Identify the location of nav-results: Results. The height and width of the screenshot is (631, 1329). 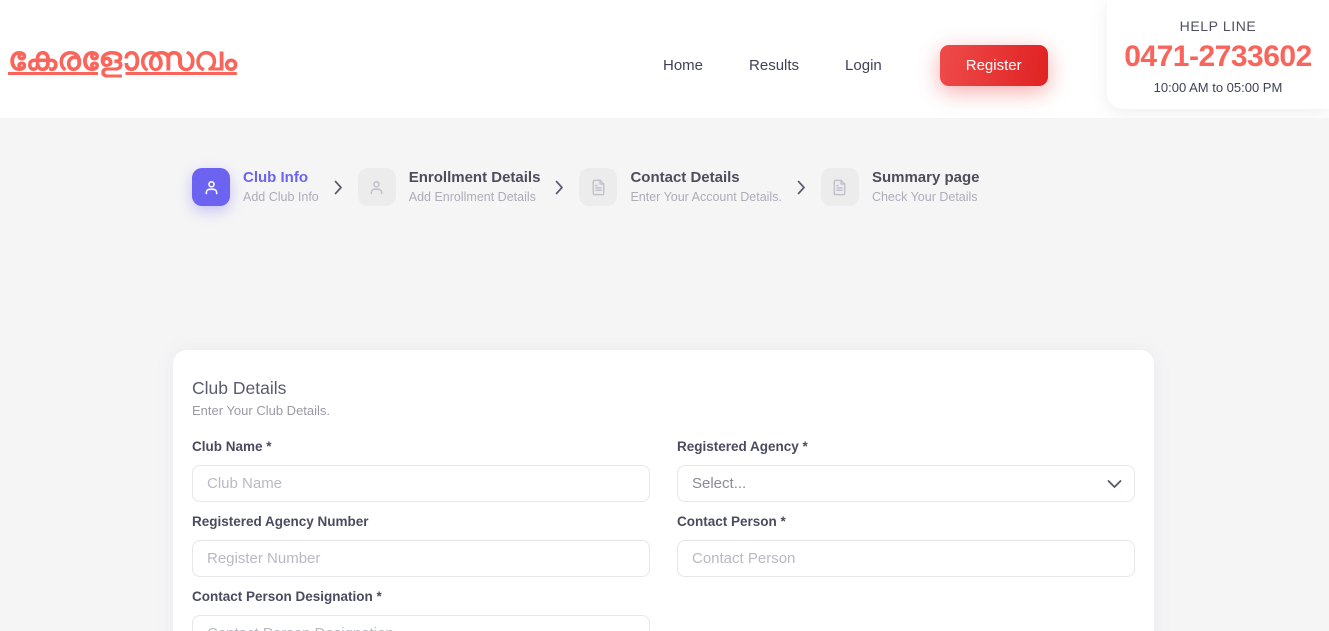
(774, 66).